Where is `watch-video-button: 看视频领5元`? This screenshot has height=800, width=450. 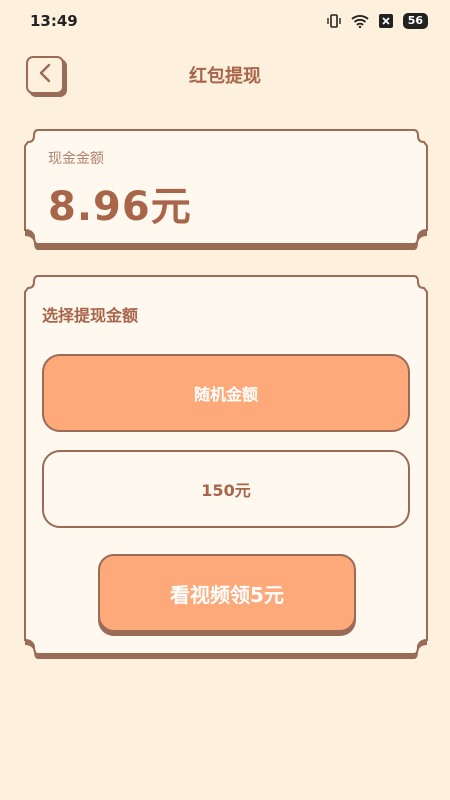 watch-video-button: 看视频领5元 is located at coordinates (227, 593).